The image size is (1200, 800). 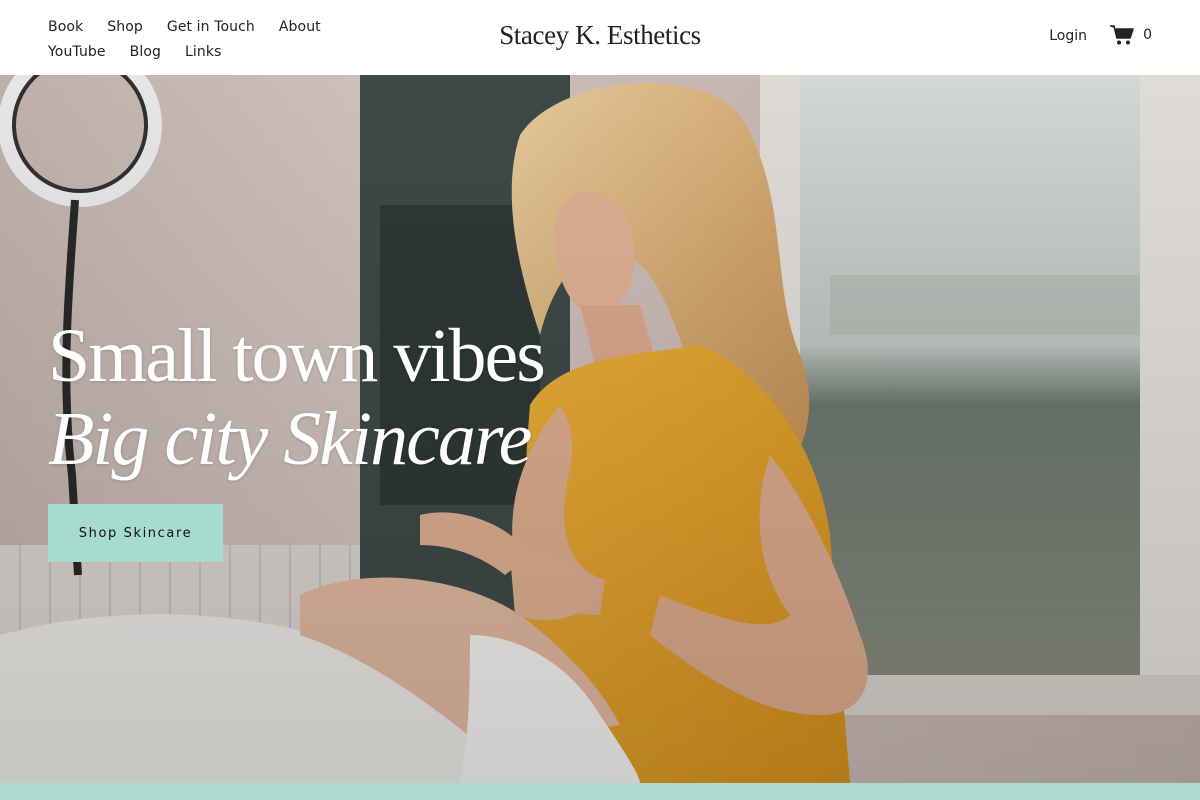 I want to click on cart-count: 0, so click(x=1147, y=35).